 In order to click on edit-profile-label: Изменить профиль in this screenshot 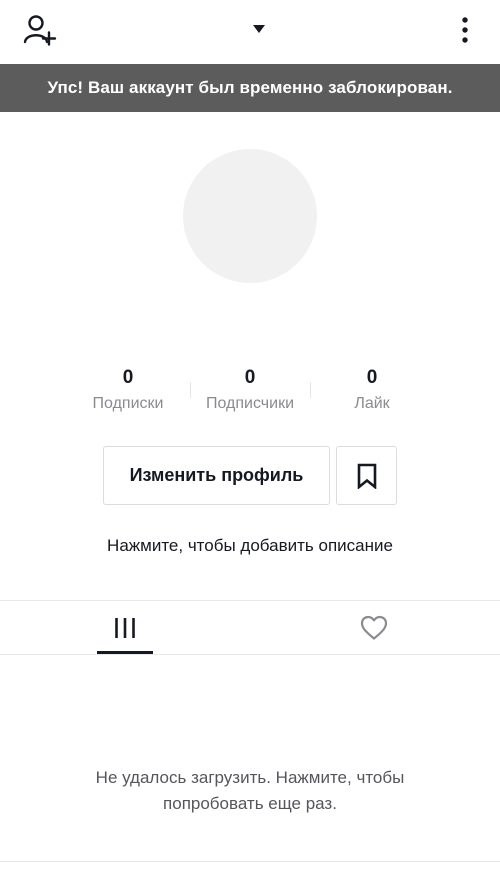, I will do `click(216, 475)`.